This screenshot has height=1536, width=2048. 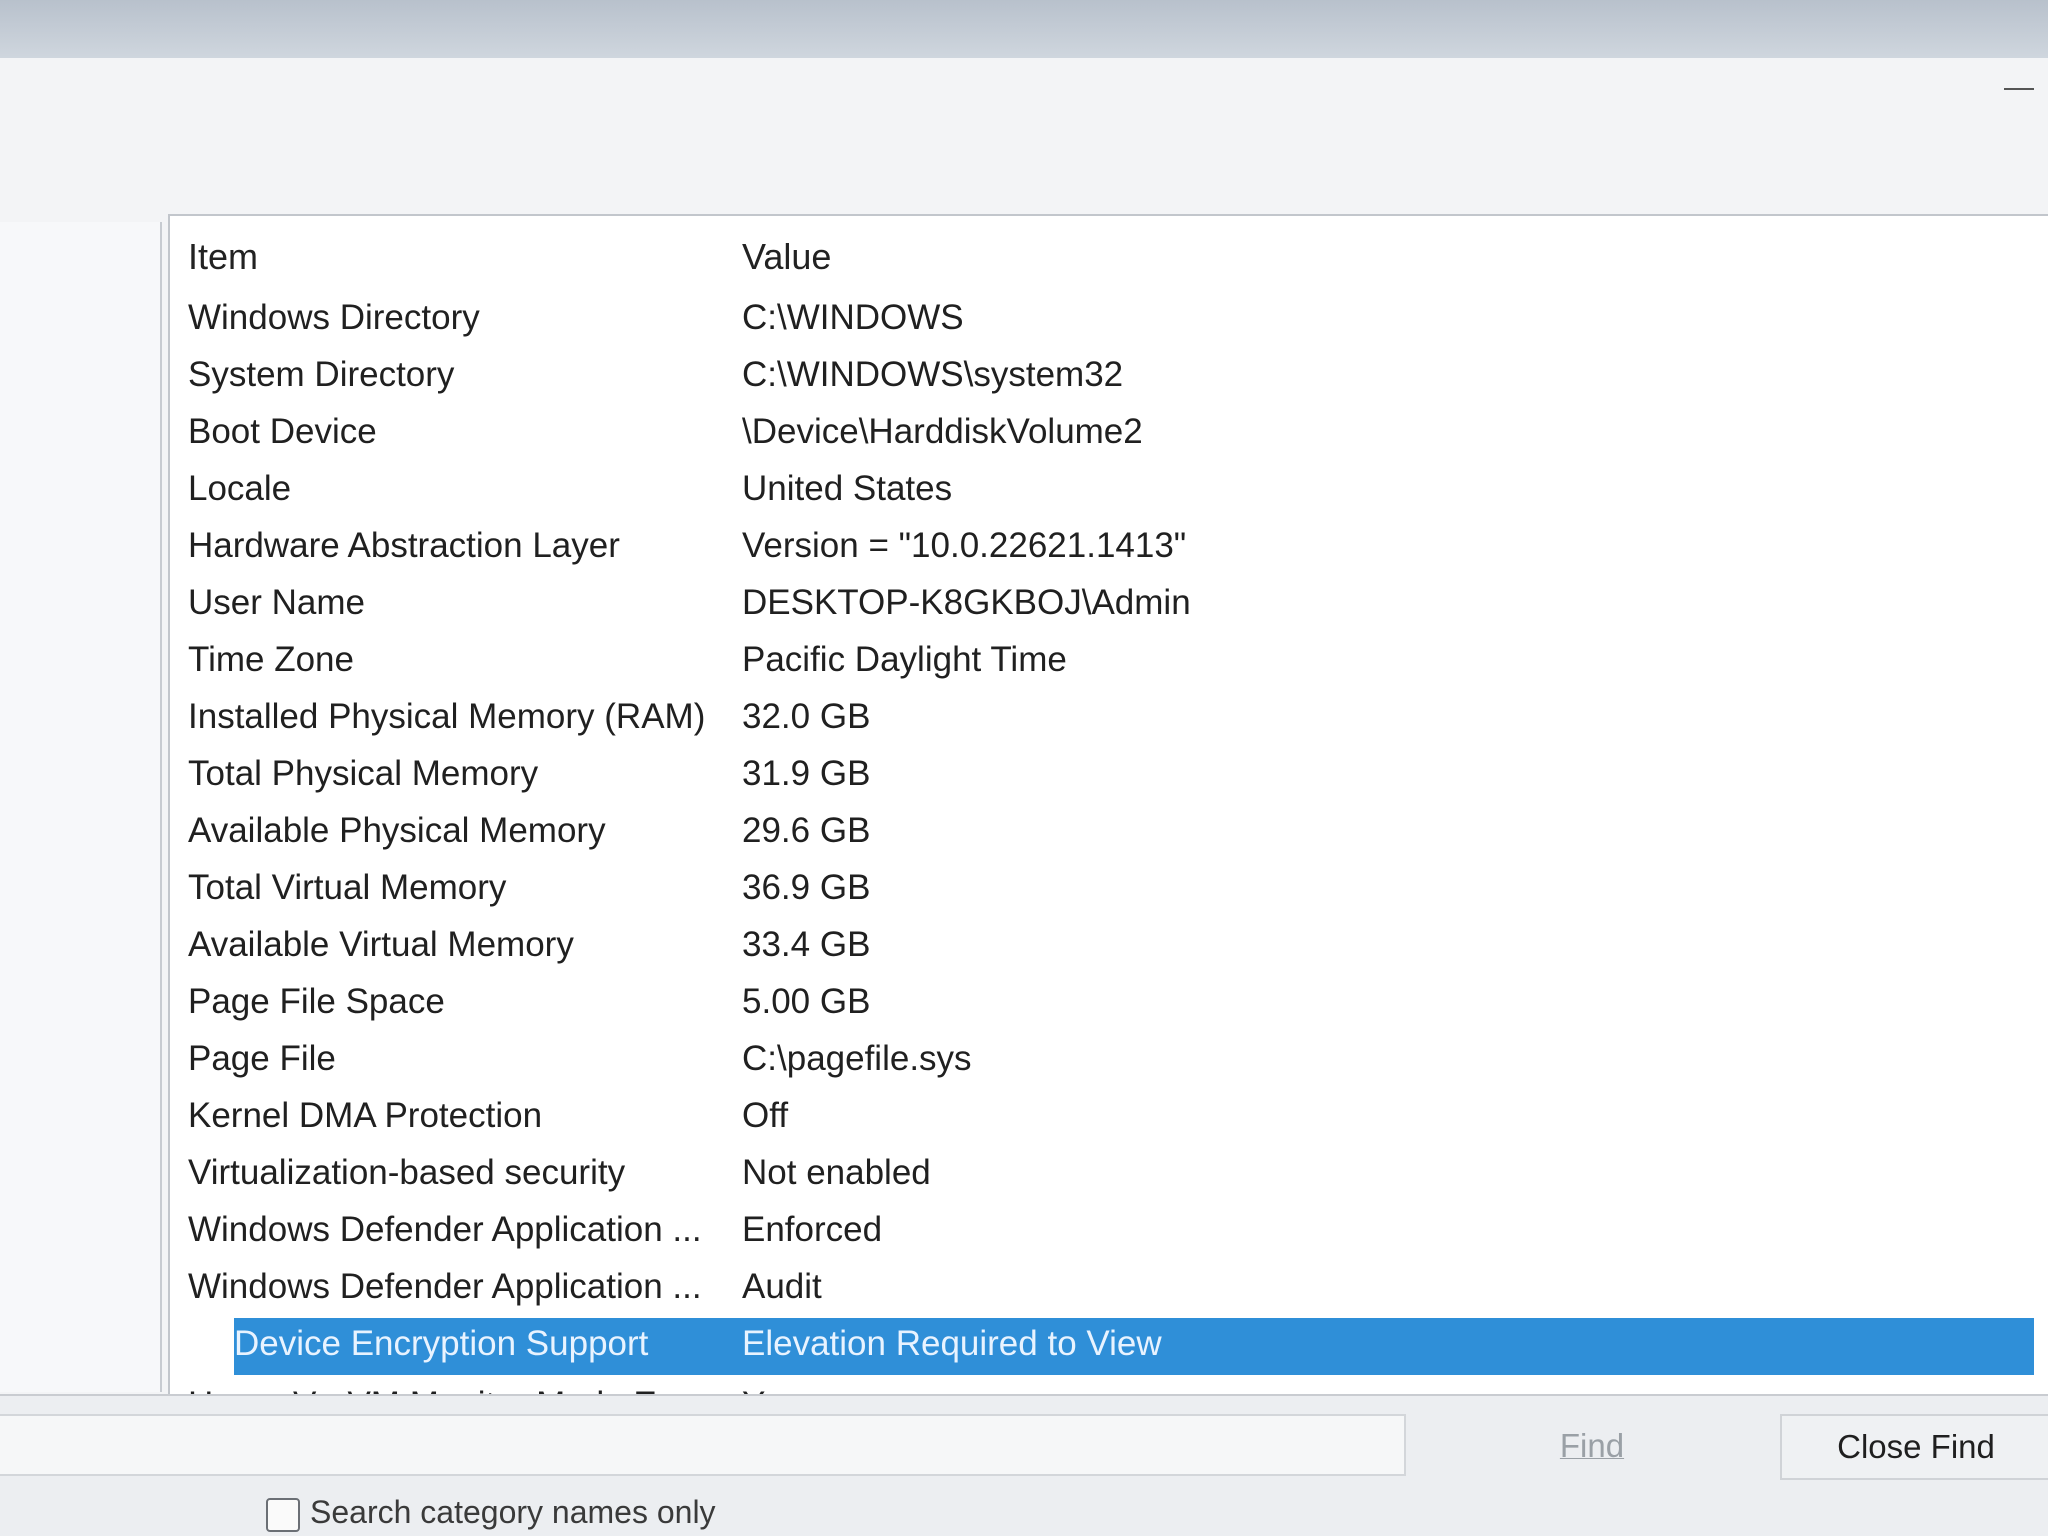 I want to click on row-value: 33.4 GB, so click(x=806, y=944).